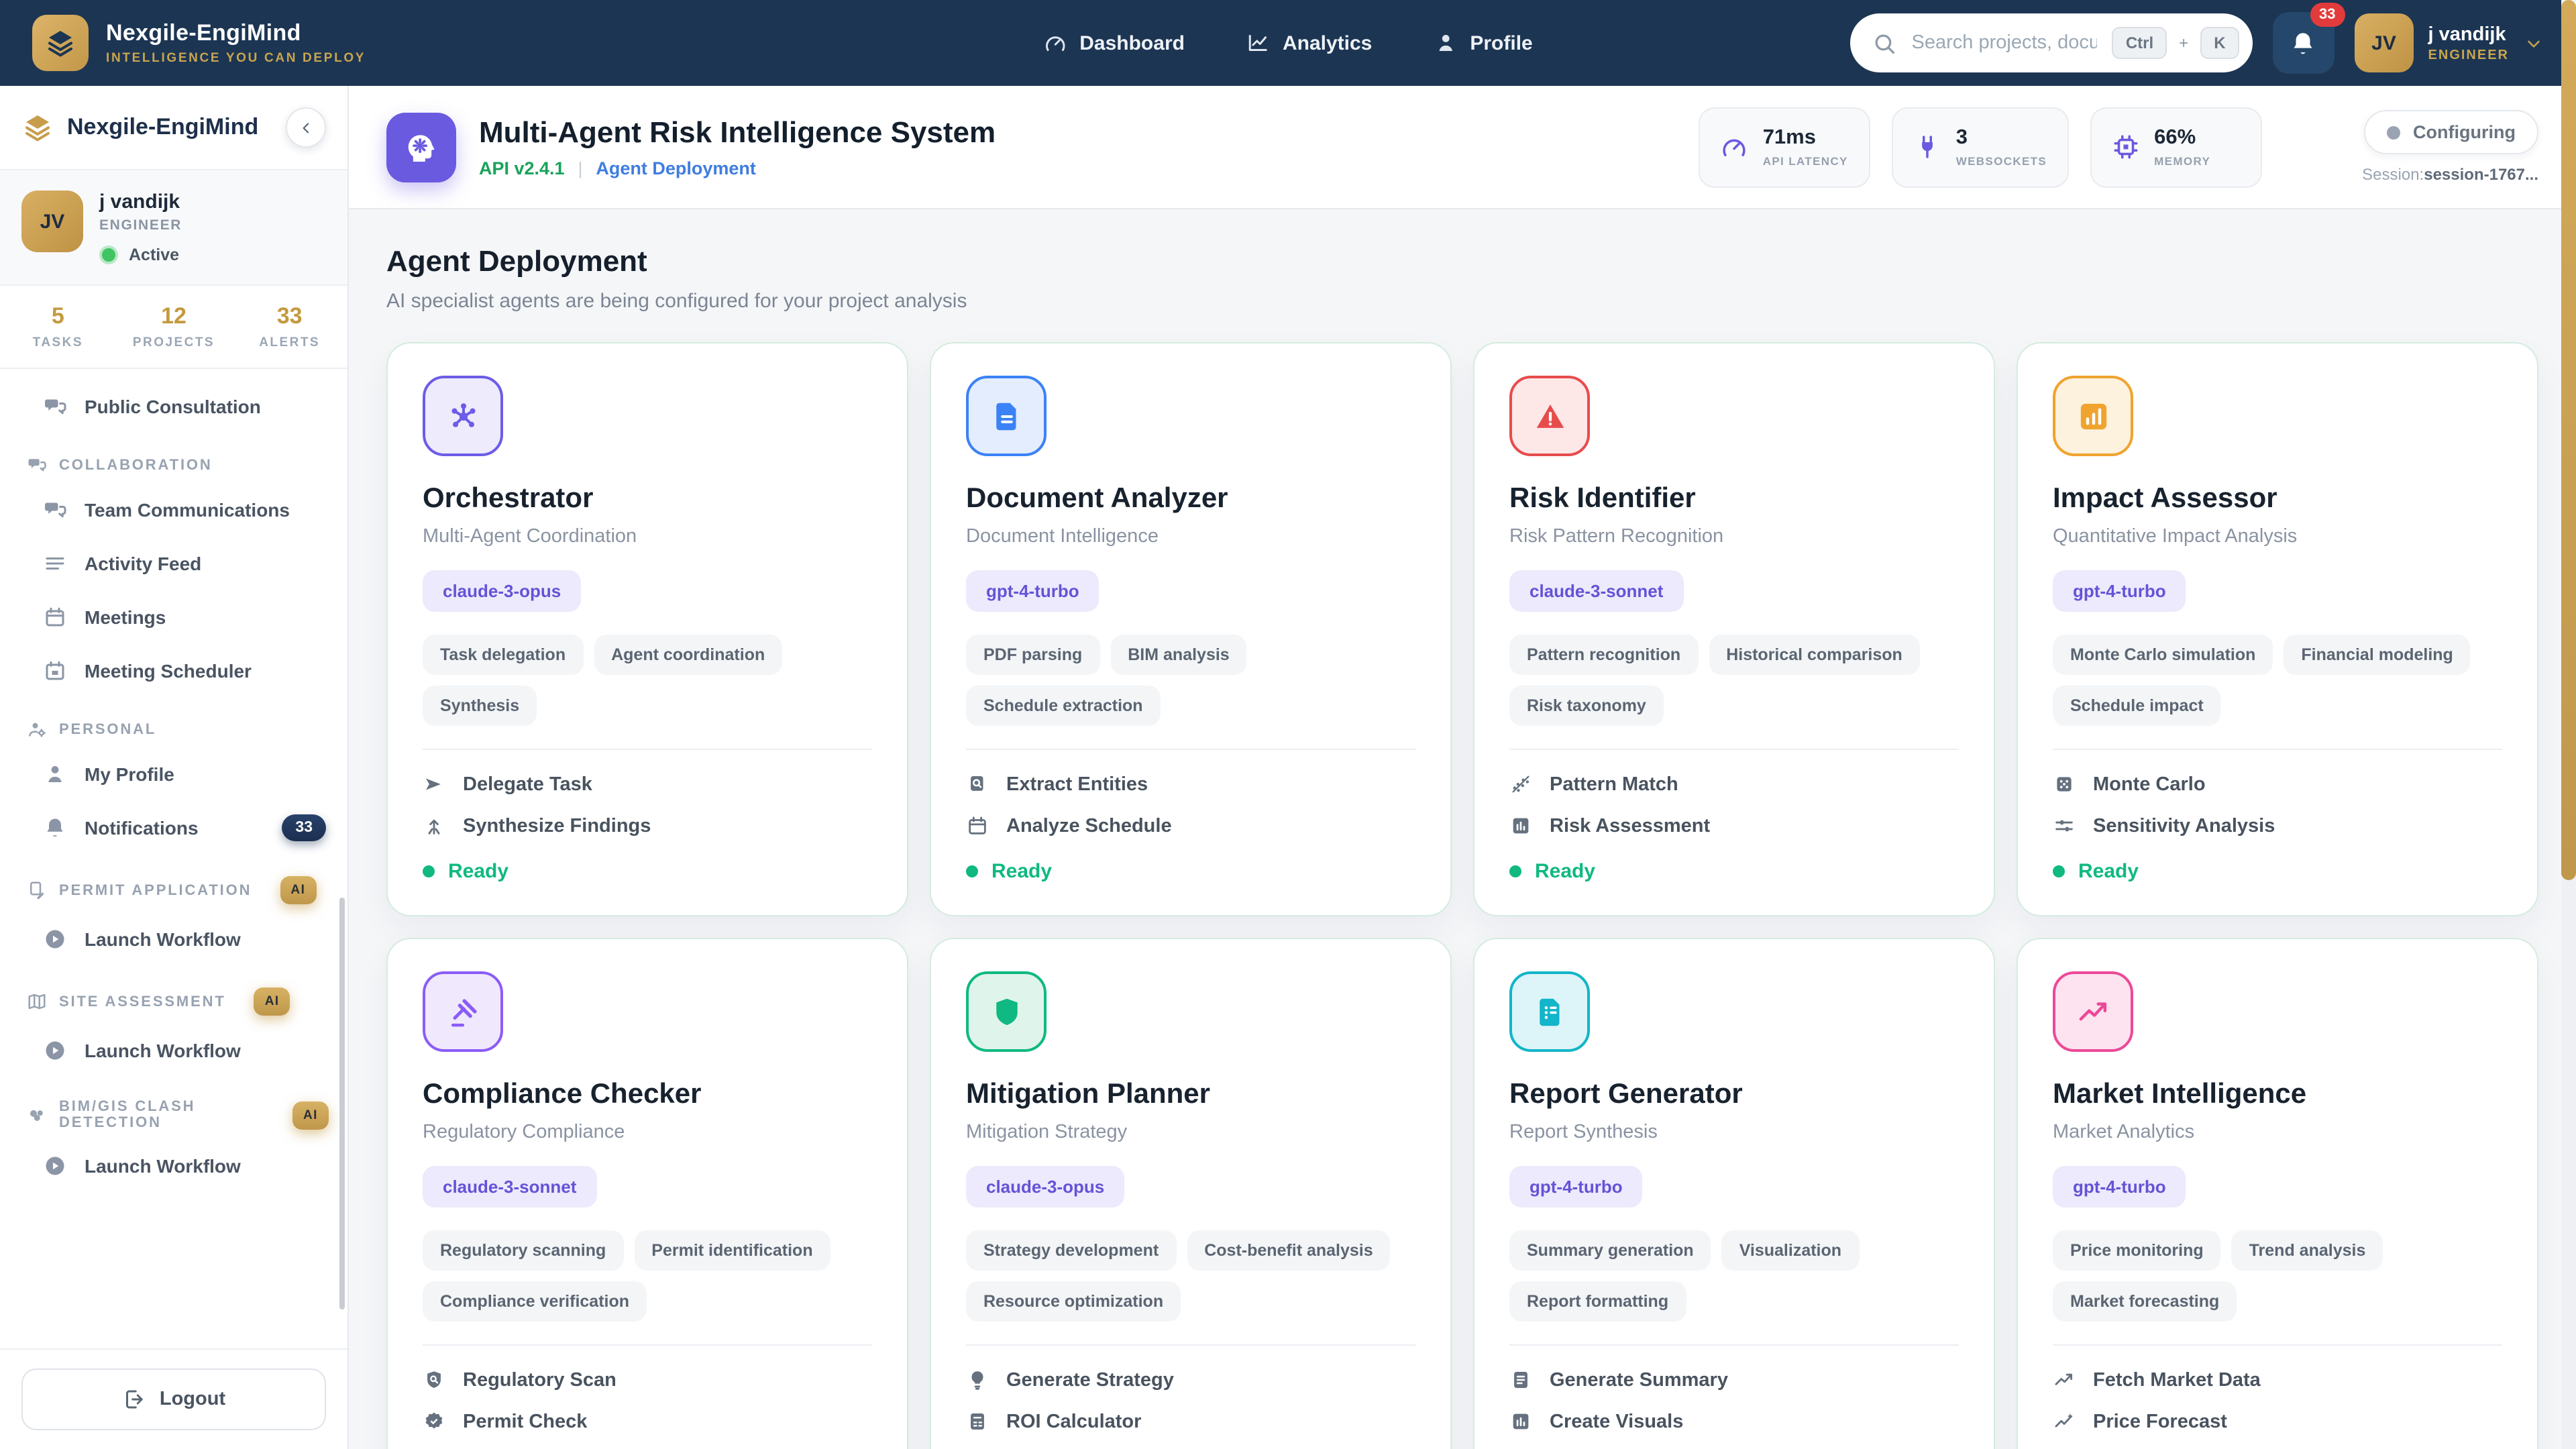 This screenshot has width=2576, height=1449. What do you see at coordinates (2393, 132) in the screenshot?
I see `configuring-dot` at bounding box center [2393, 132].